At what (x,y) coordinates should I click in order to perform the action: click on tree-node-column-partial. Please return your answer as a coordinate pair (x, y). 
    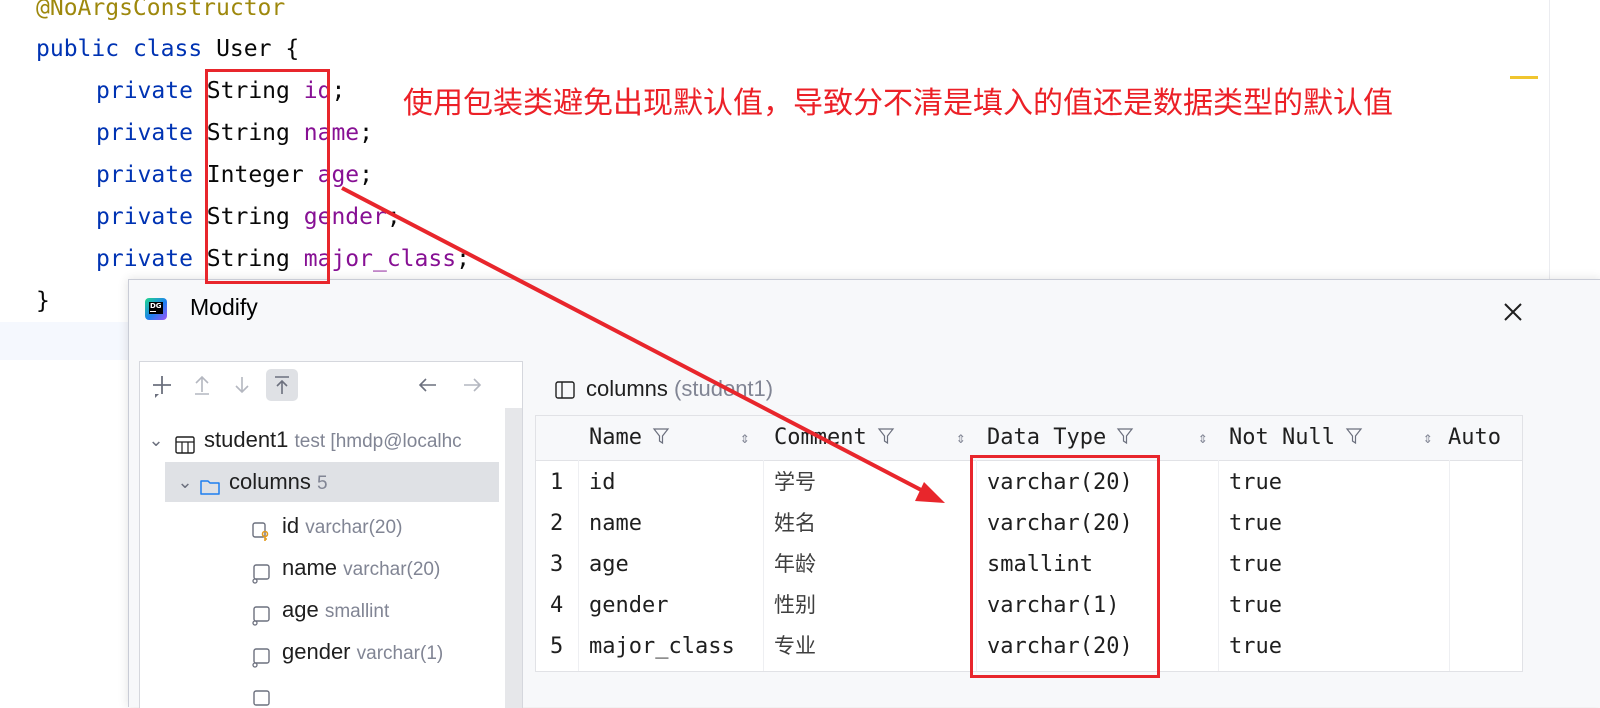
    Looking at the image, I should click on (322, 691).